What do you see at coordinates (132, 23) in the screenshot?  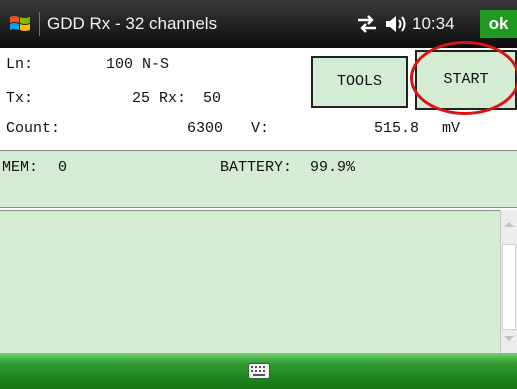 I see `app-title: GDD Rx - 32 channels` at bounding box center [132, 23].